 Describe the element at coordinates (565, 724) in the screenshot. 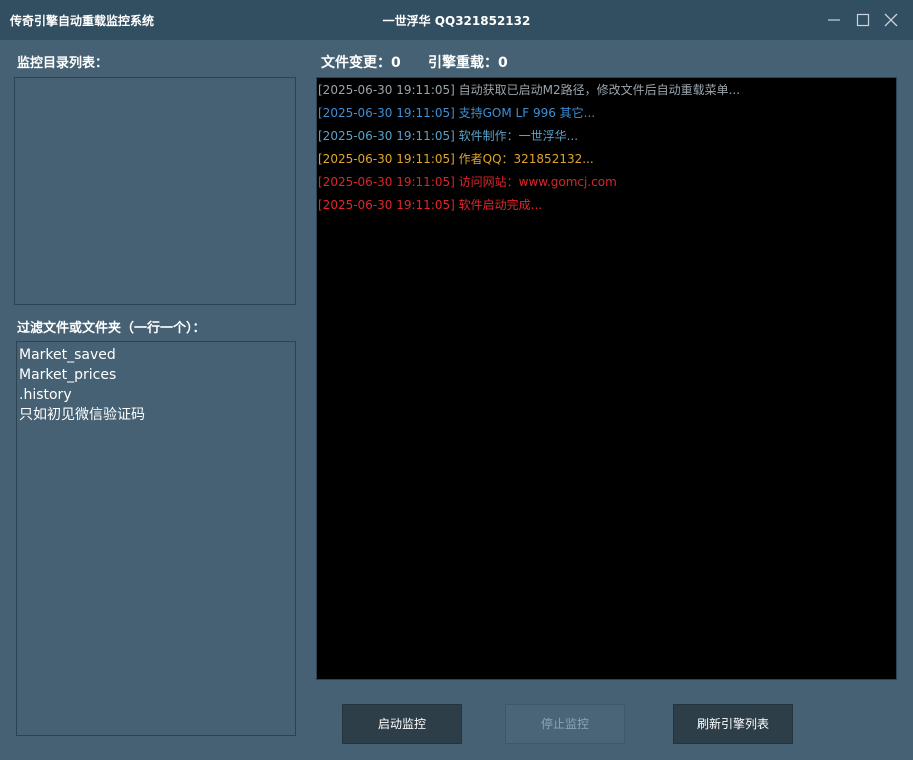

I see `stop-monitor-button: 停止监控` at that location.